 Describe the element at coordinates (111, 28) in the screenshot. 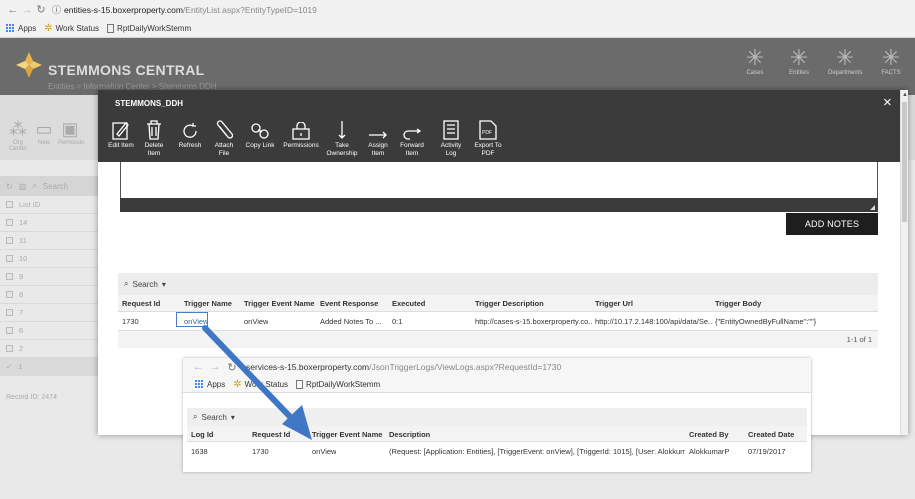

I see `page-icon` at that location.